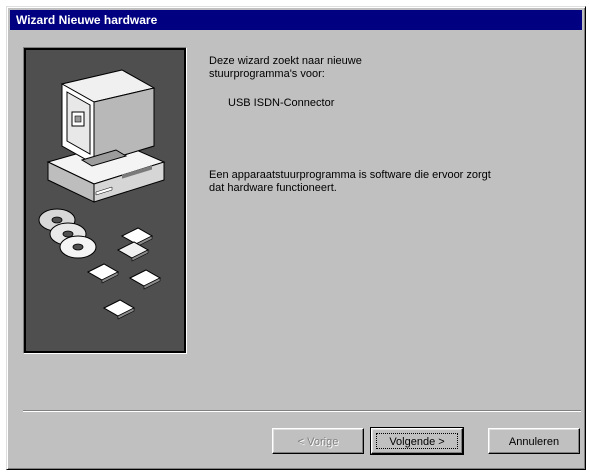 This screenshot has height=474, width=590. I want to click on intro-line-1: Deze wizard zoekt naar nieuwe, so click(285, 61).